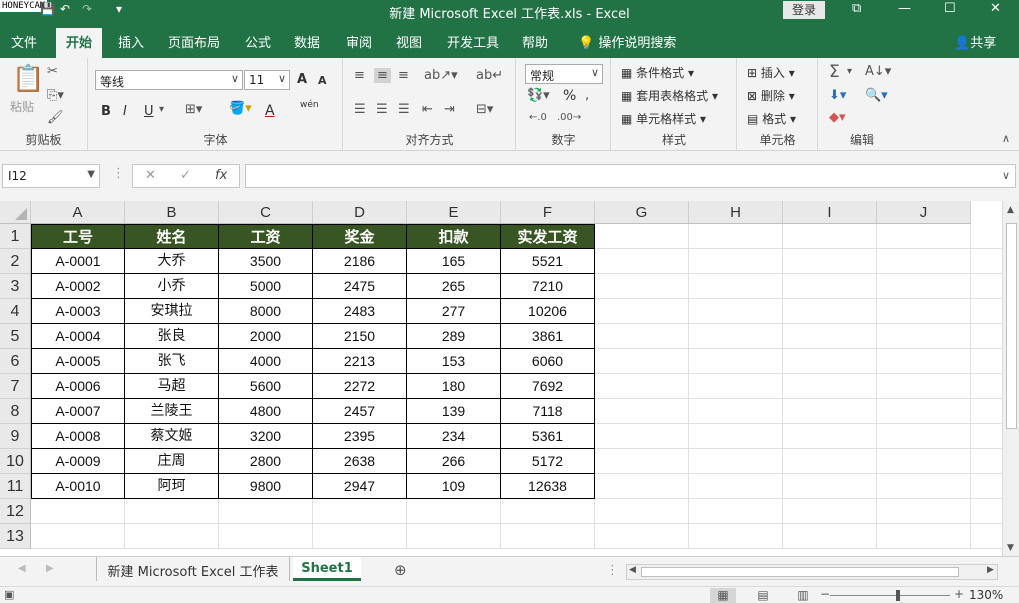 The width and height of the screenshot is (1019, 603). Describe the element at coordinates (78, 236) in the screenshot. I see `table-header-cell: 工号` at that location.